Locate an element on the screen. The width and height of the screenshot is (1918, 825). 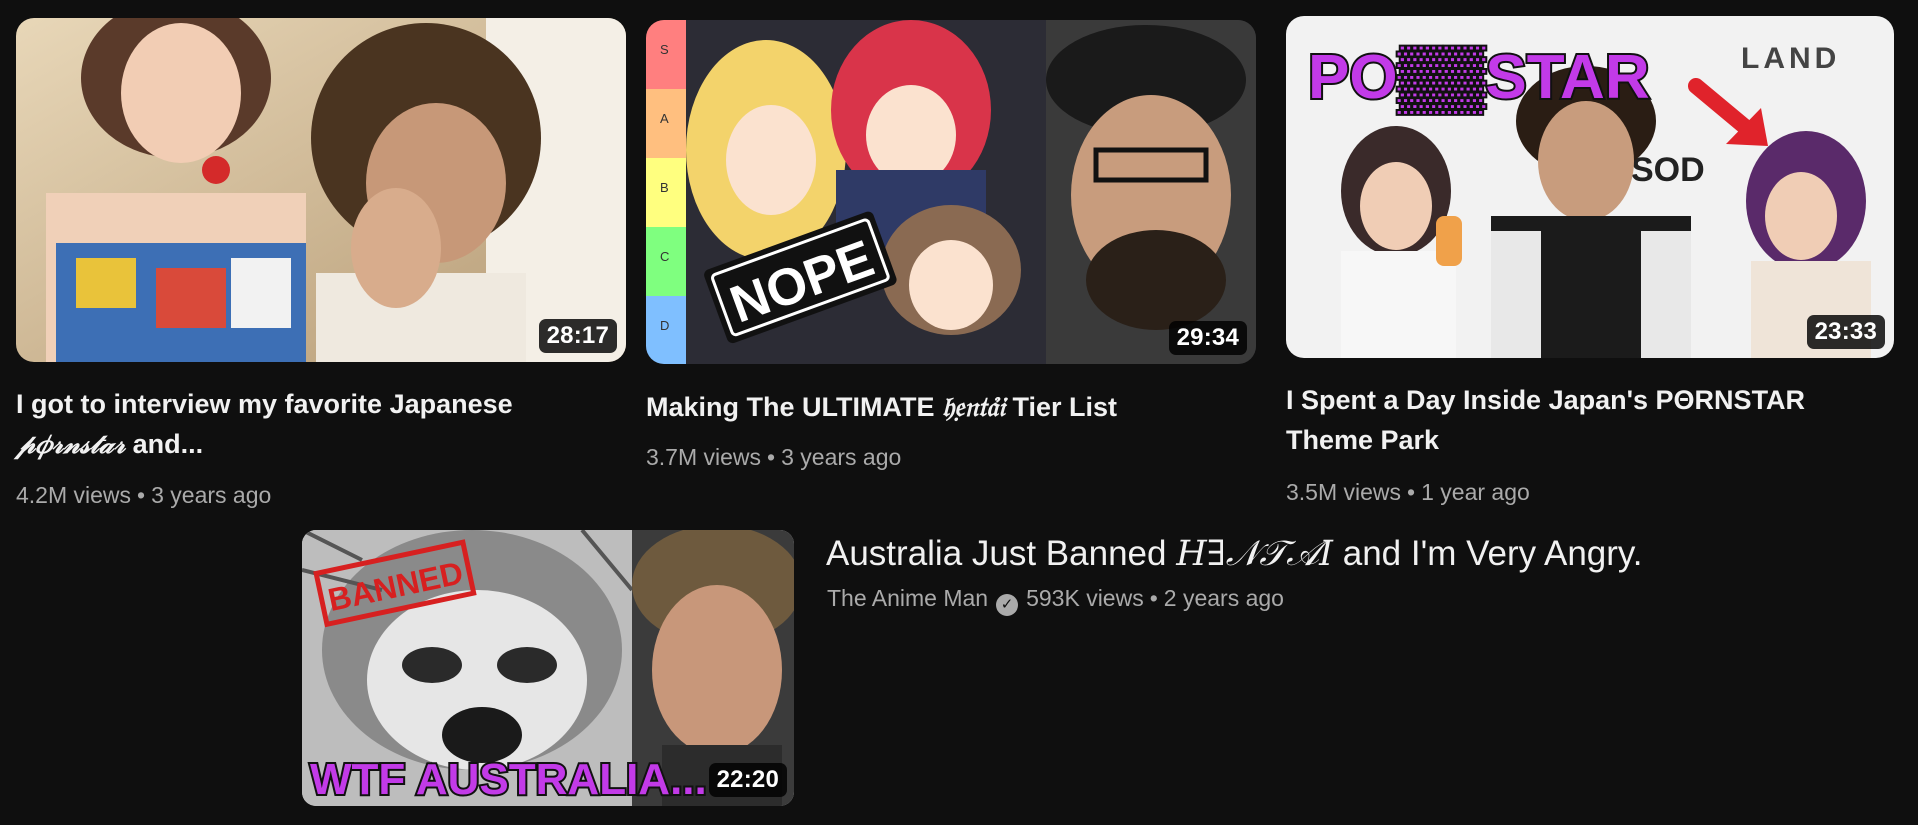
view-count: 3.5M views is located at coordinates (1344, 492).